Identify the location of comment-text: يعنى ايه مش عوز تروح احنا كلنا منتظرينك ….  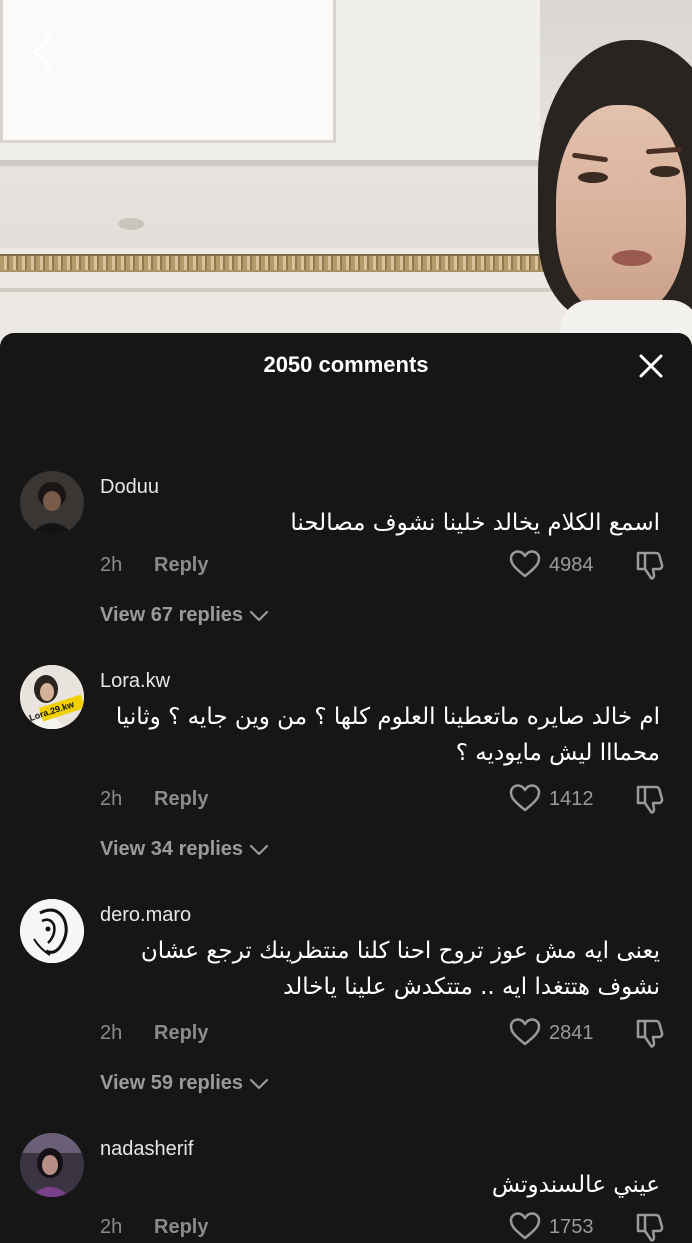
(400, 969).